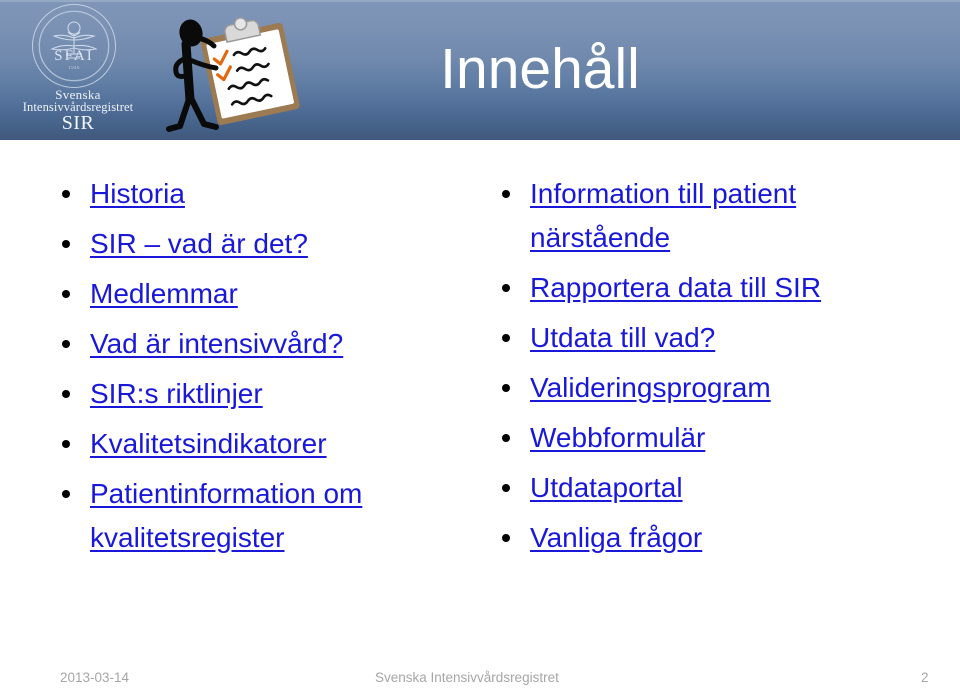  Describe the element at coordinates (226, 515) in the screenshot. I see `link-patientinformation-om-kvalitetsregister: Patientinformation om kvalitetsregister` at that location.